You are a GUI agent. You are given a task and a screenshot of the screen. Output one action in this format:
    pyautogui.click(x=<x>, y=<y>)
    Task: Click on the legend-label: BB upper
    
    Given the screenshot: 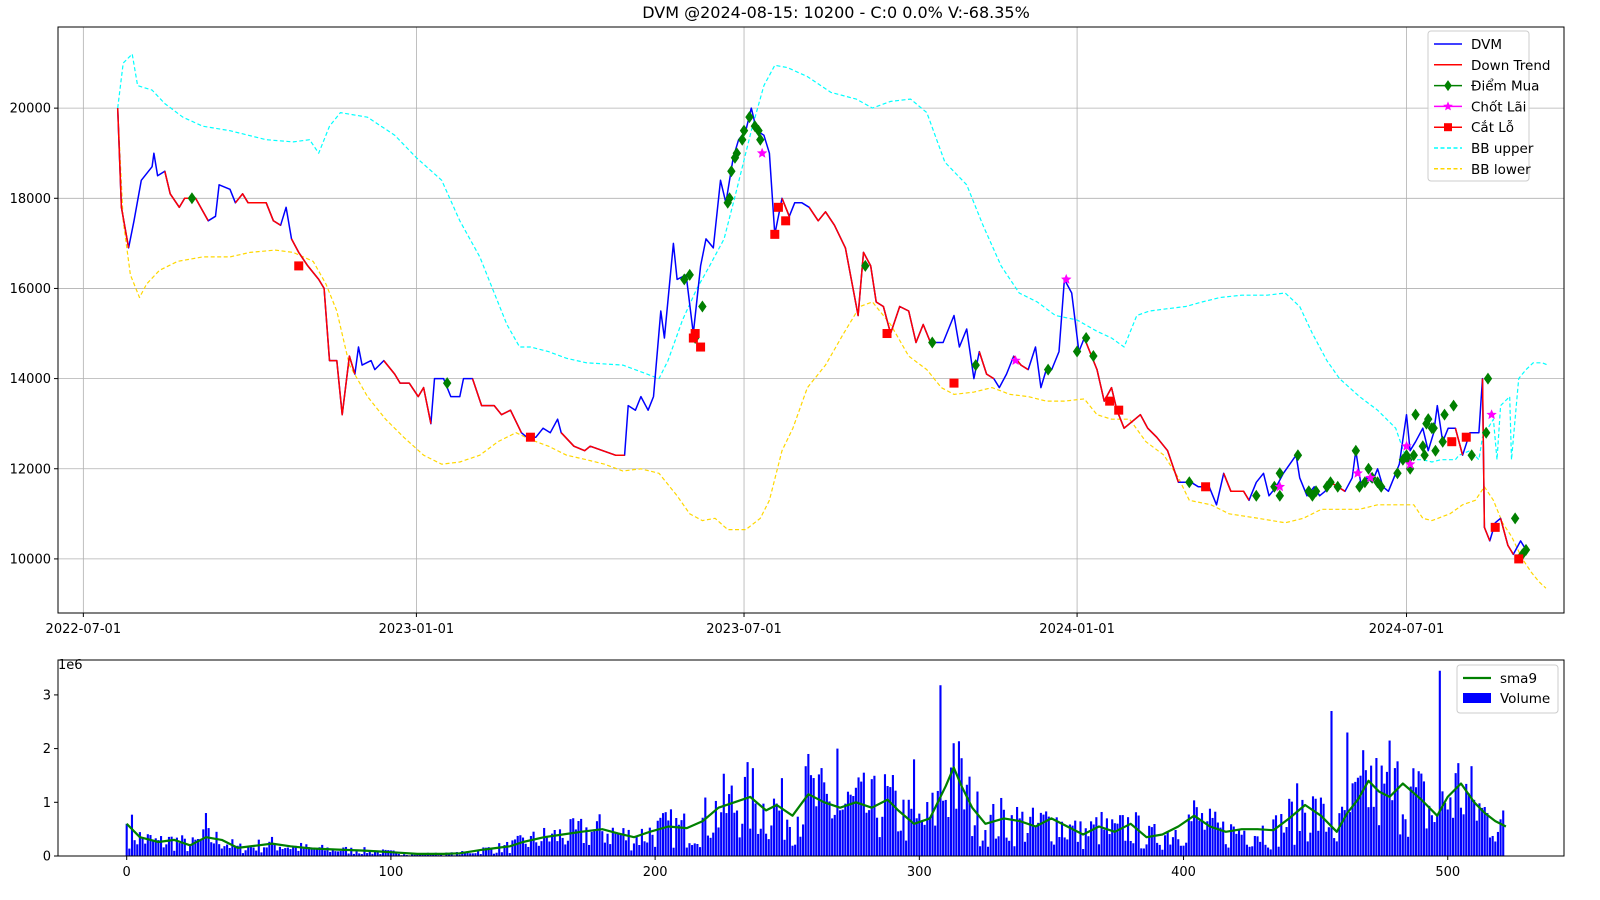 What is the action you would take?
    pyautogui.click(x=1502, y=149)
    